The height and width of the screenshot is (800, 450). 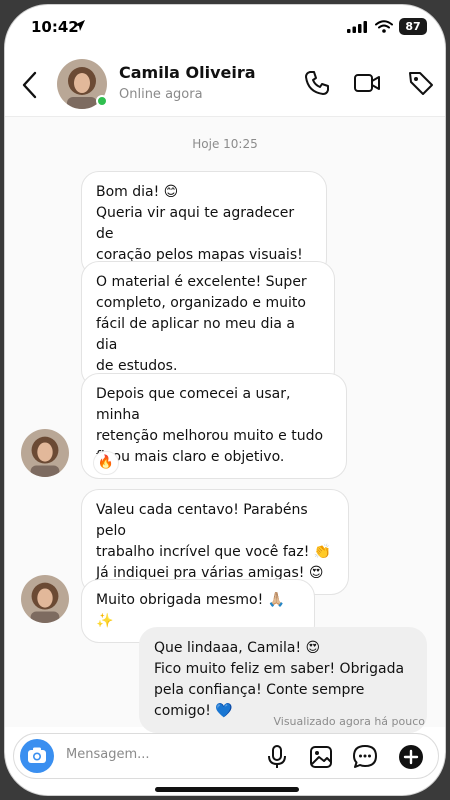 What do you see at coordinates (187, 72) in the screenshot?
I see `contact-name: Camila Oliveira` at bounding box center [187, 72].